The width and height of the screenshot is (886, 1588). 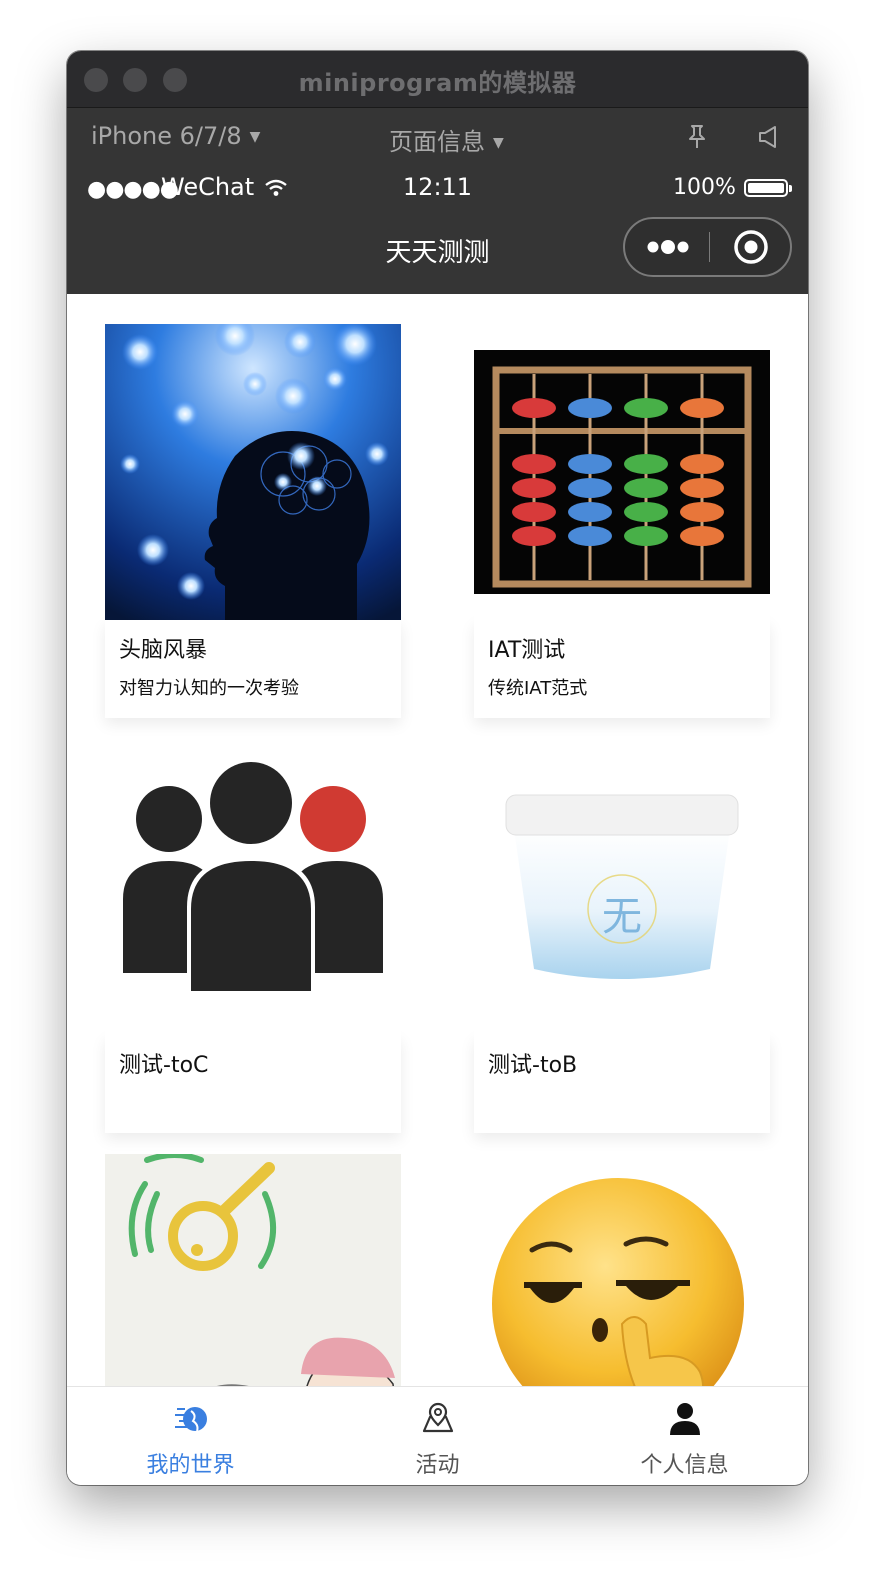 I want to click on card-description: 传统IAT范式, so click(x=538, y=688).